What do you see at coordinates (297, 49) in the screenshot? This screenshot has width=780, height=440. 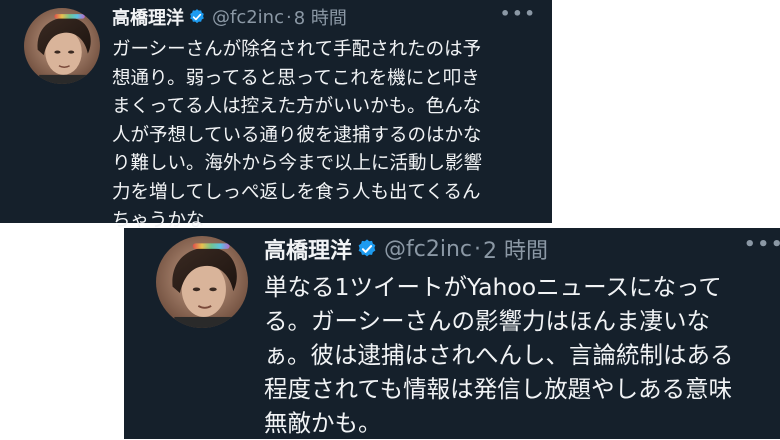 I see `tweet-text-line: ガーシーさんが除名されて手配されたのは予` at bounding box center [297, 49].